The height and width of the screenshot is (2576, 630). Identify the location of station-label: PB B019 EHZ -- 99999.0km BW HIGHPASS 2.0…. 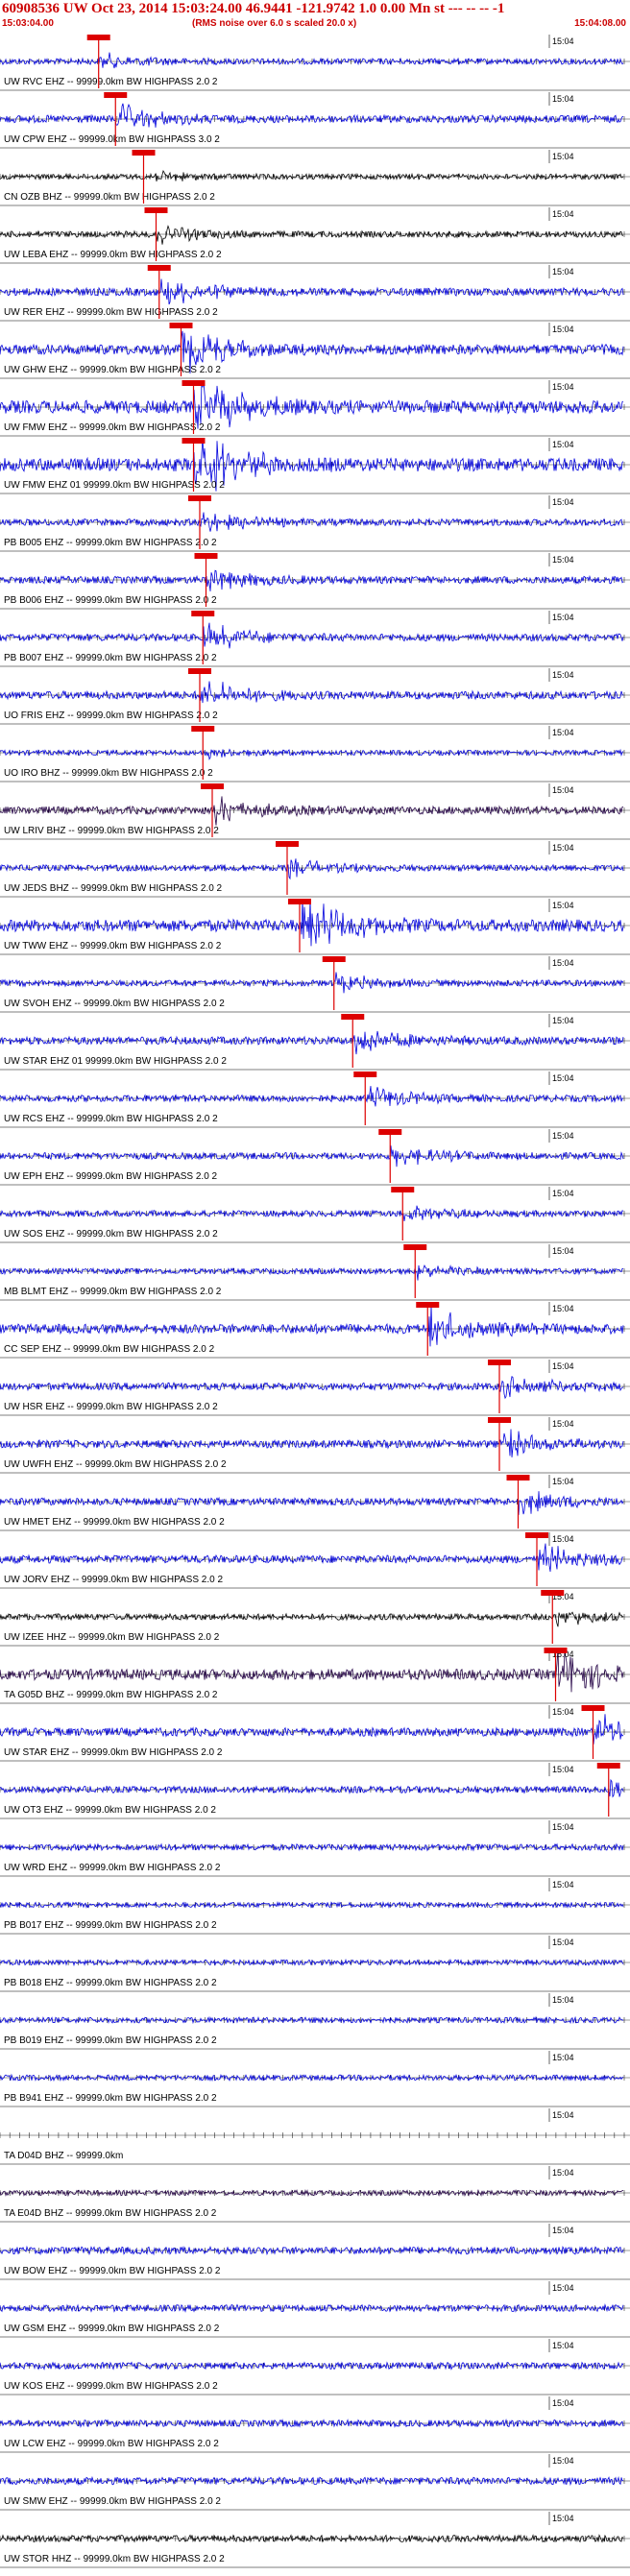
(110, 2040).